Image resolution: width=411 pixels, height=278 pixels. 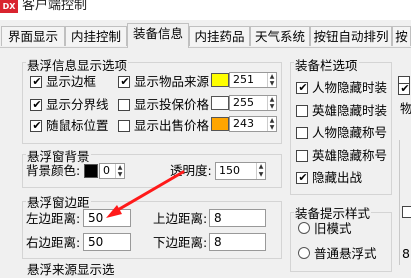 I want to click on tip-normal-float-label: 普通悬浮式, so click(x=345, y=253).